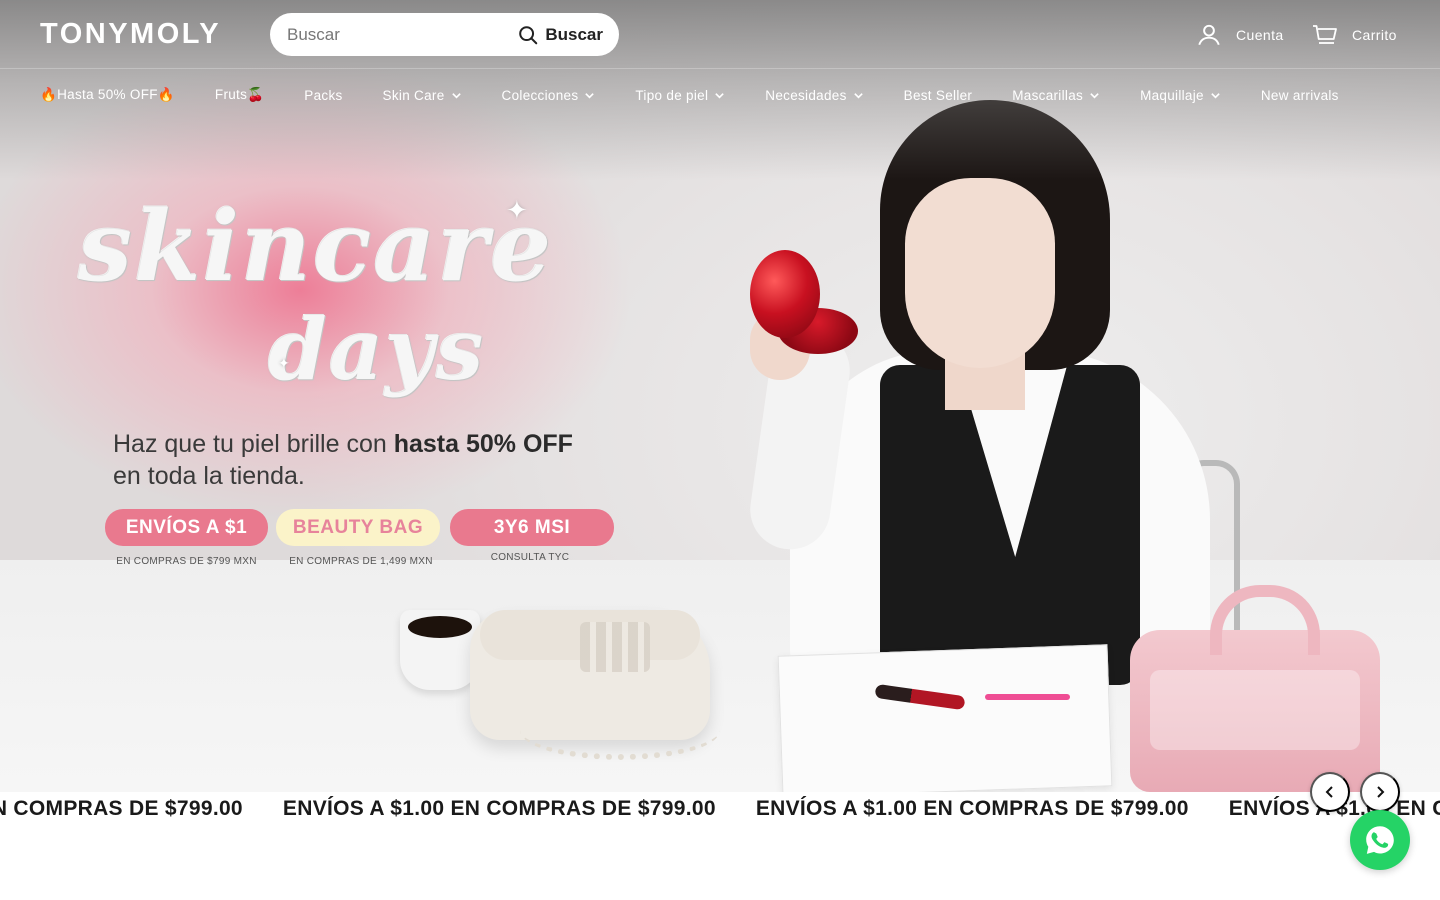  I want to click on nav-item-label: Tipo de piel, so click(672, 95).